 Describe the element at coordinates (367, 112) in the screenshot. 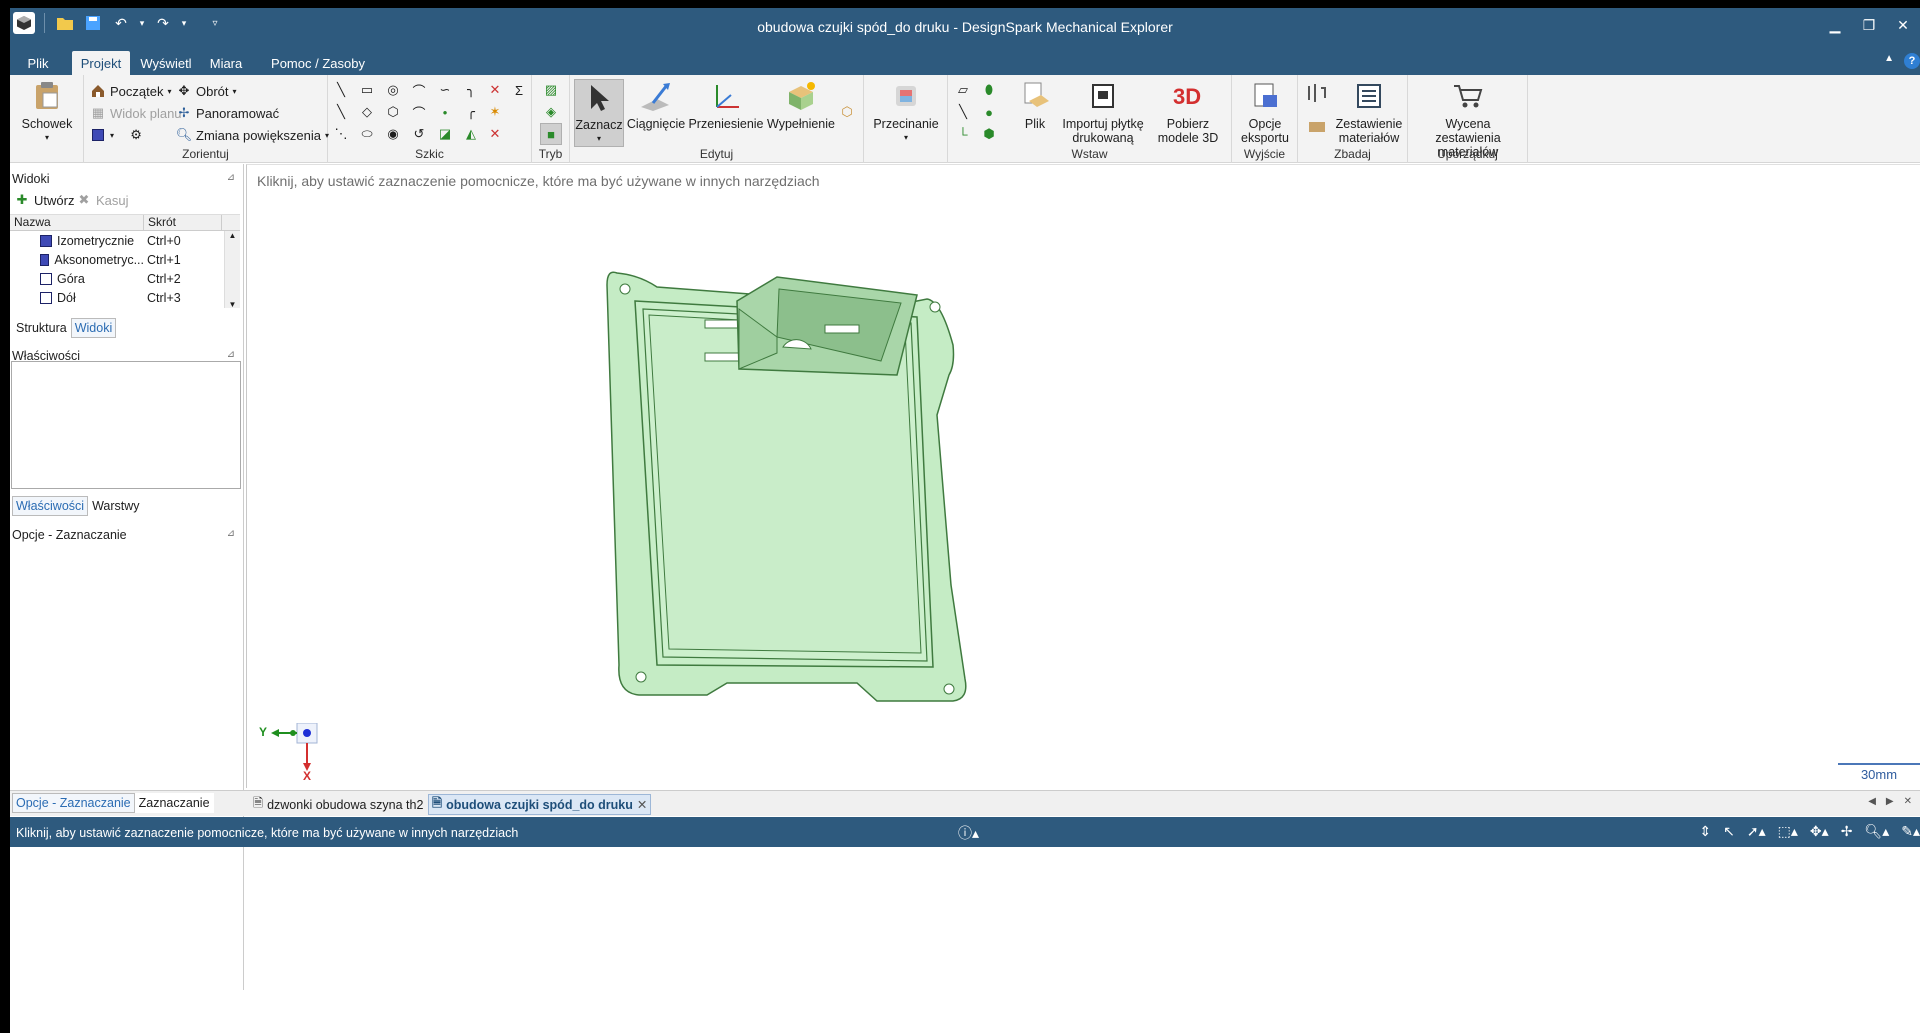

I see `three-point-rect-icon: ◇` at that location.